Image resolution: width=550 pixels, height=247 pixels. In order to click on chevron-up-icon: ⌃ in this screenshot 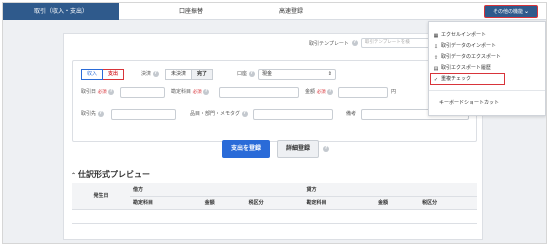, I will do `click(74, 175)`.